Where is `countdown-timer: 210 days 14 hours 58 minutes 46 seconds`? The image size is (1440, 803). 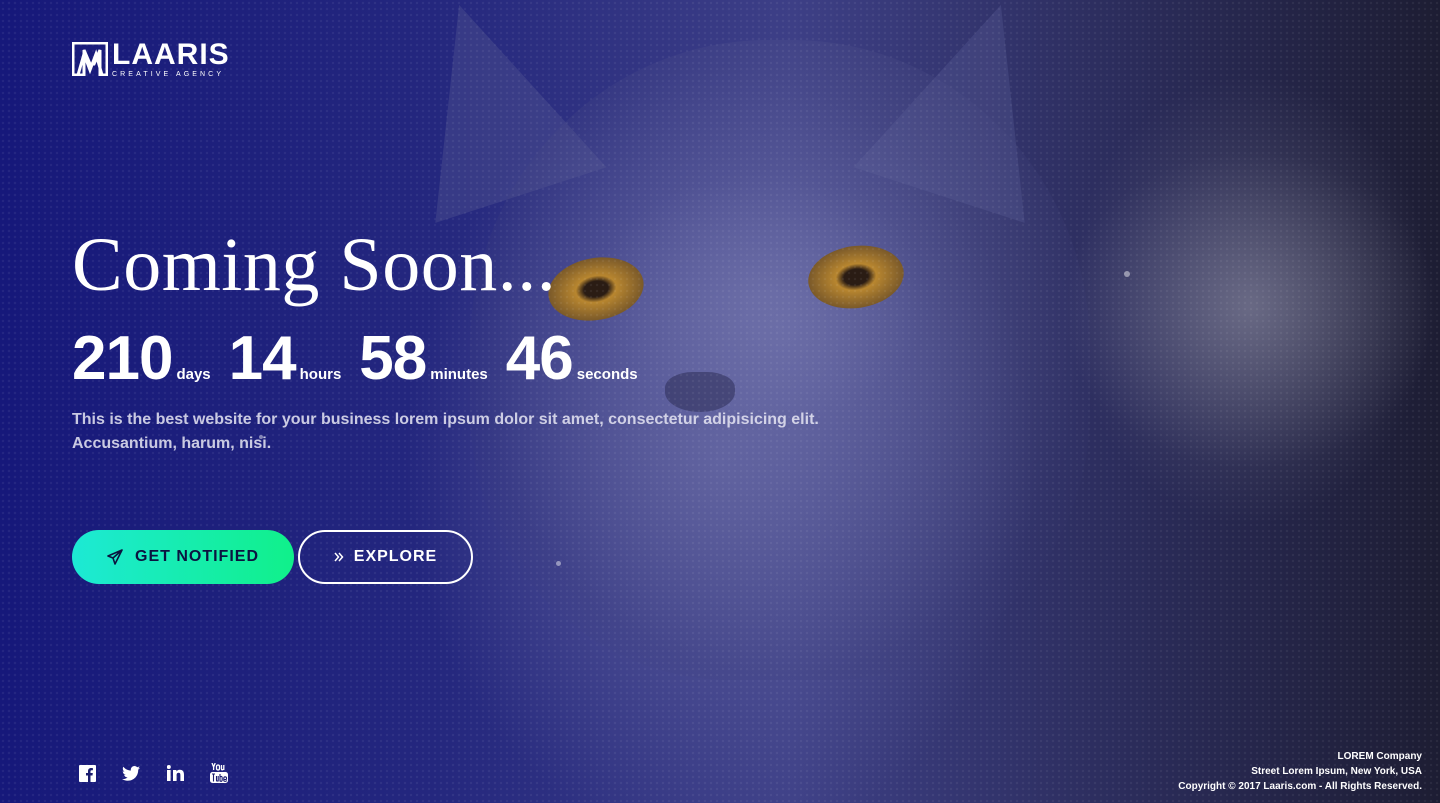 countdown-timer: 210 days 14 hours 58 minutes 46 seconds is located at coordinates (364, 359).